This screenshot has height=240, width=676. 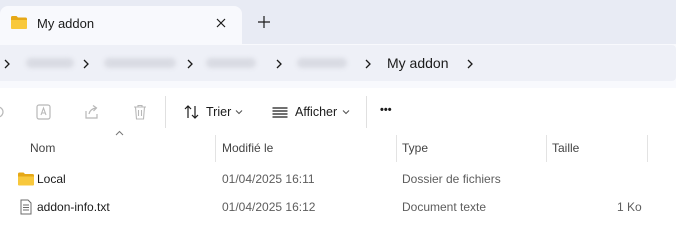 I want to click on file-modified: 01/04/2025 16:11, so click(x=268, y=179).